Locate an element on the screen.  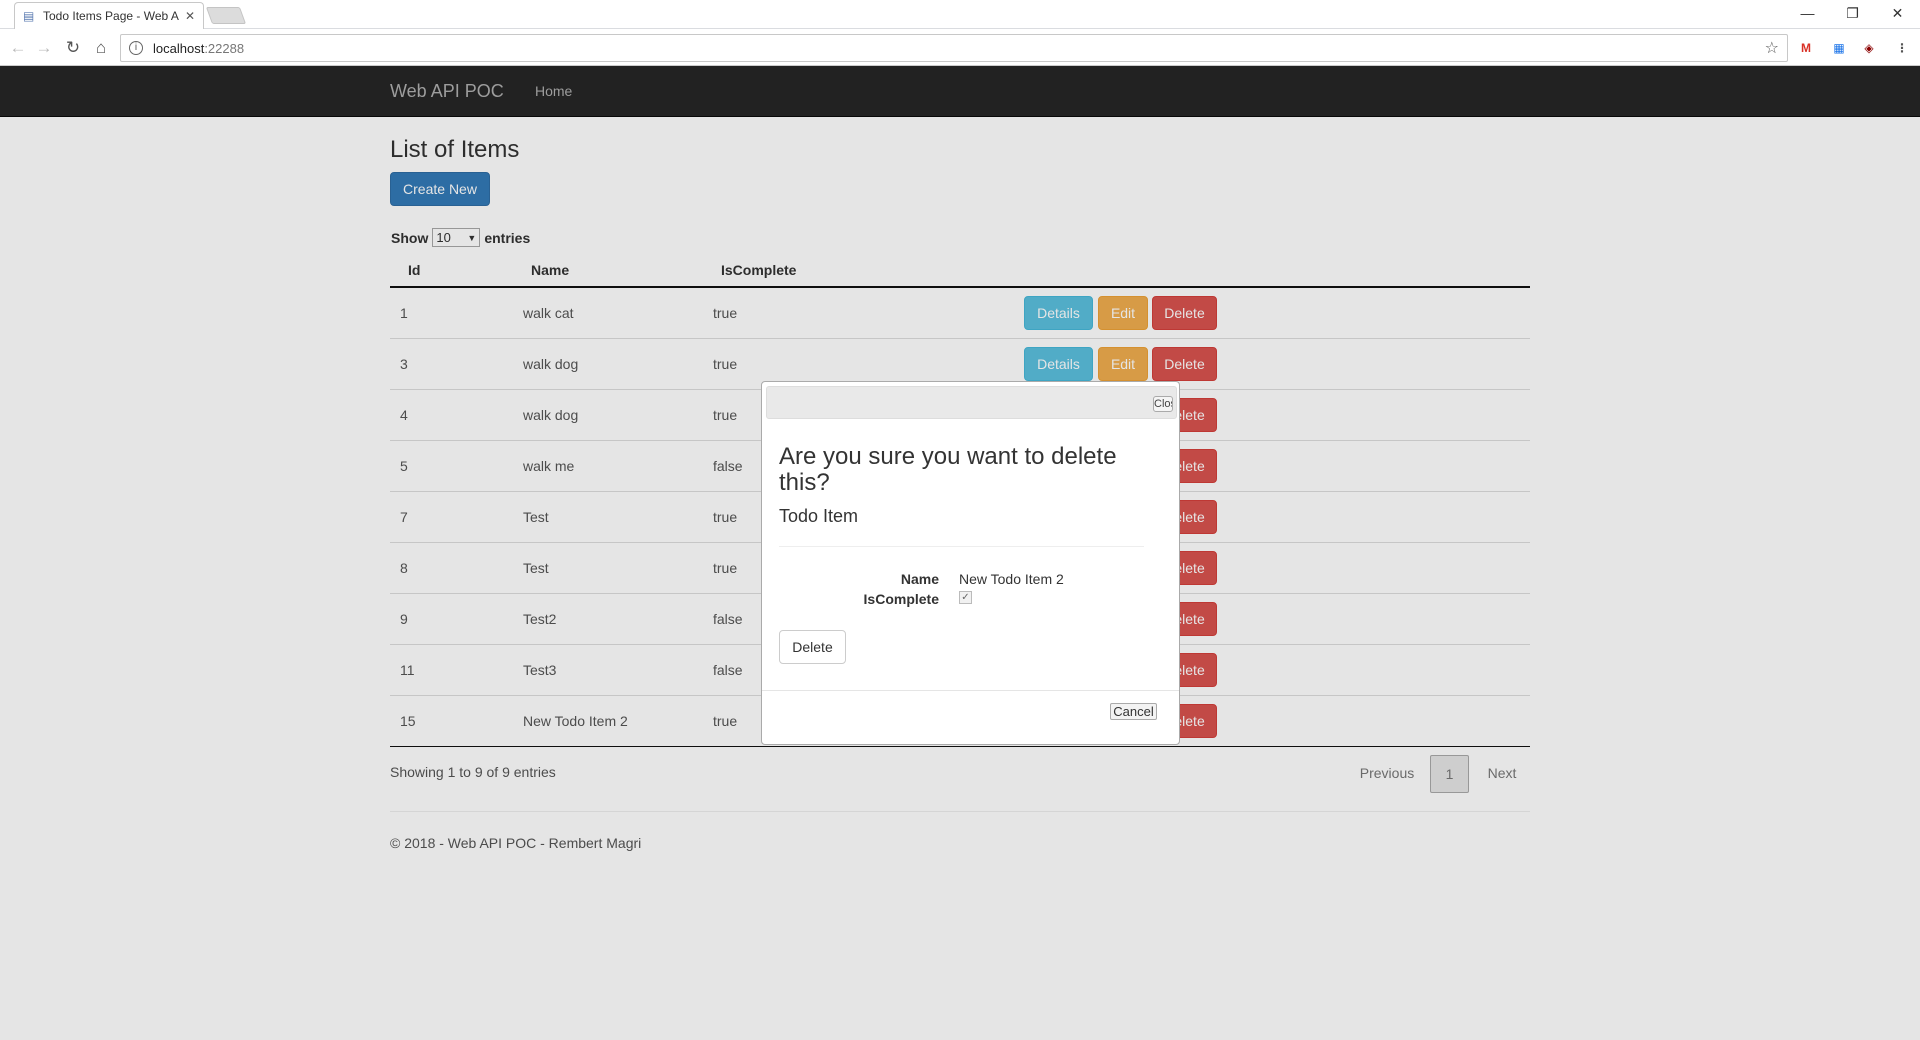
name-value: New Todo Item 2 is located at coordinates (1011, 579).